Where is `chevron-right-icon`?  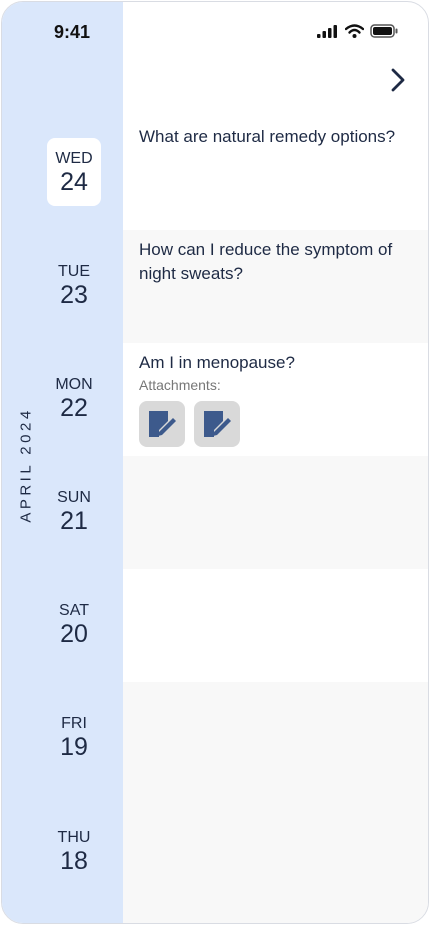
chevron-right-icon is located at coordinates (398, 80).